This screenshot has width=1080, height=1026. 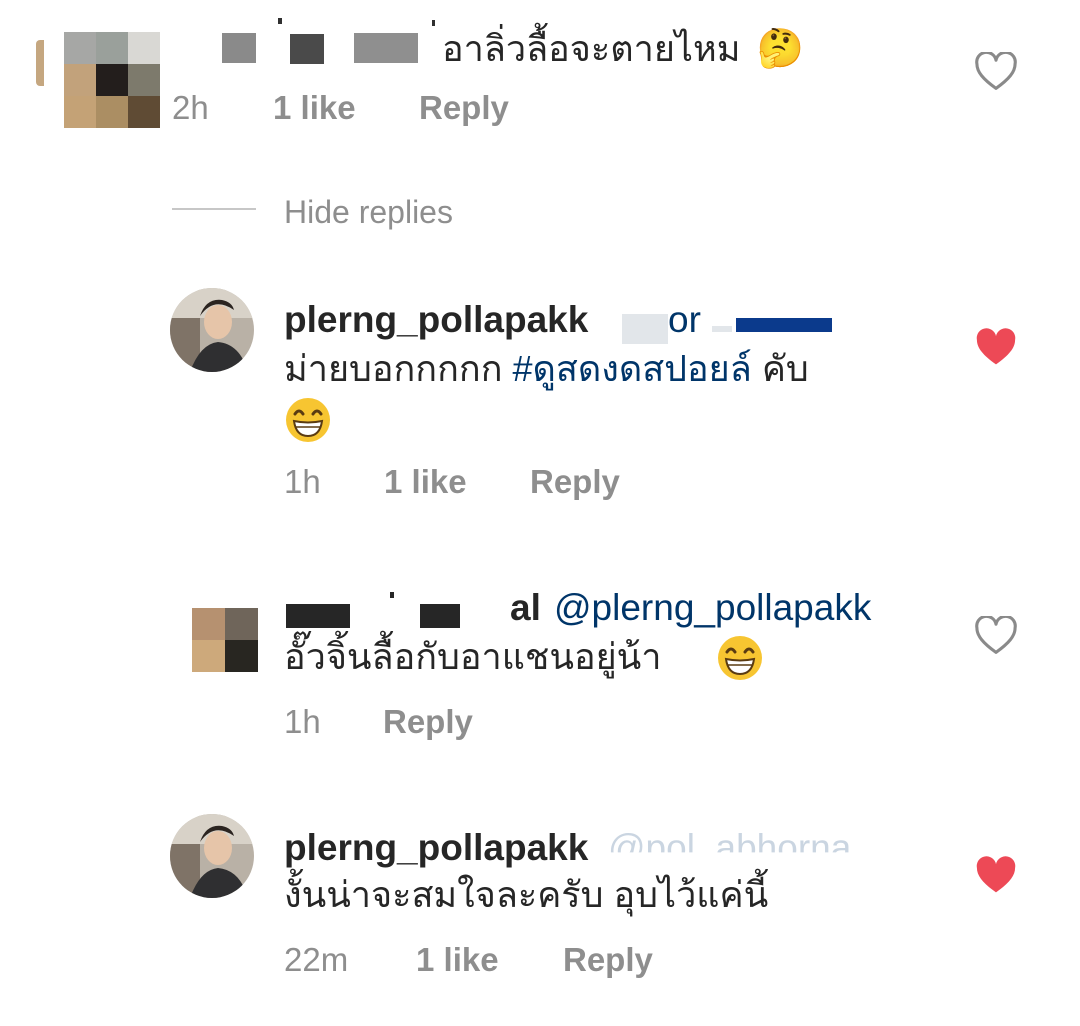 What do you see at coordinates (214, 209) in the screenshot?
I see `replies-divider` at bounding box center [214, 209].